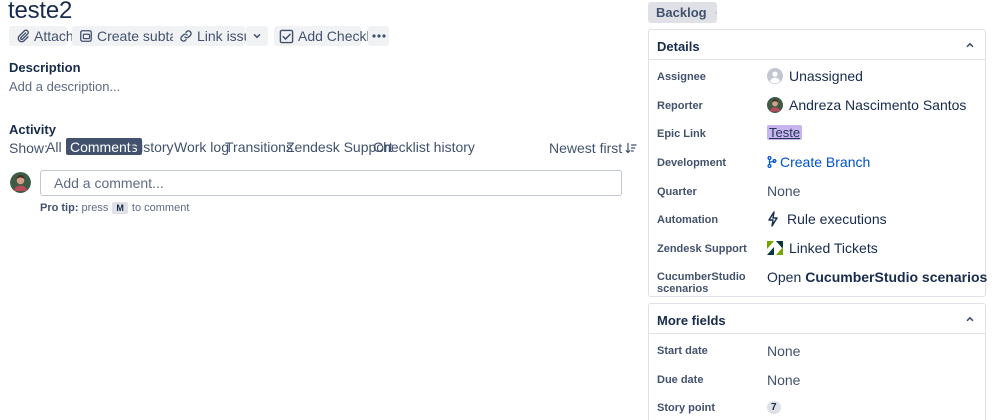 The width and height of the screenshot is (999, 420). What do you see at coordinates (86, 36) in the screenshot?
I see `subtask-icon` at bounding box center [86, 36].